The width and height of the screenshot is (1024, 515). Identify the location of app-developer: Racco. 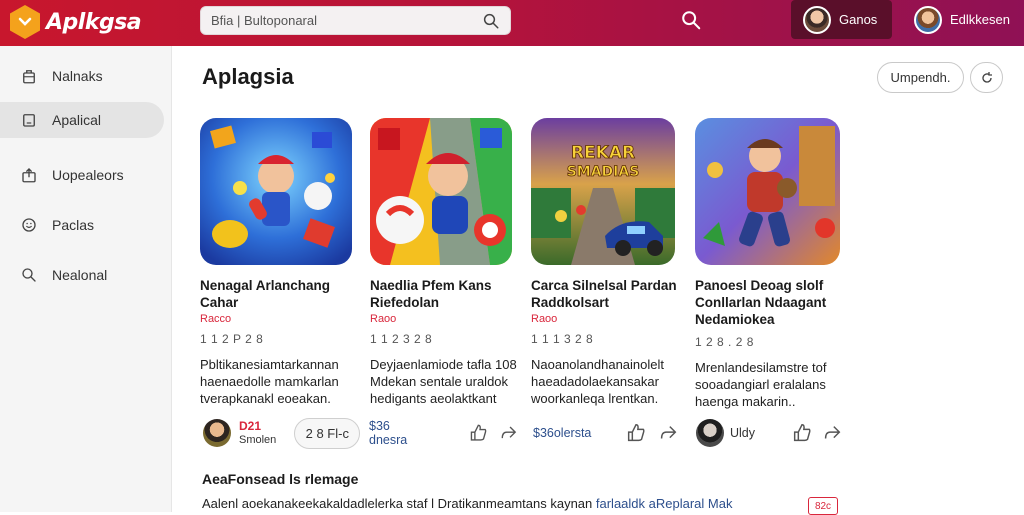
(280, 319).